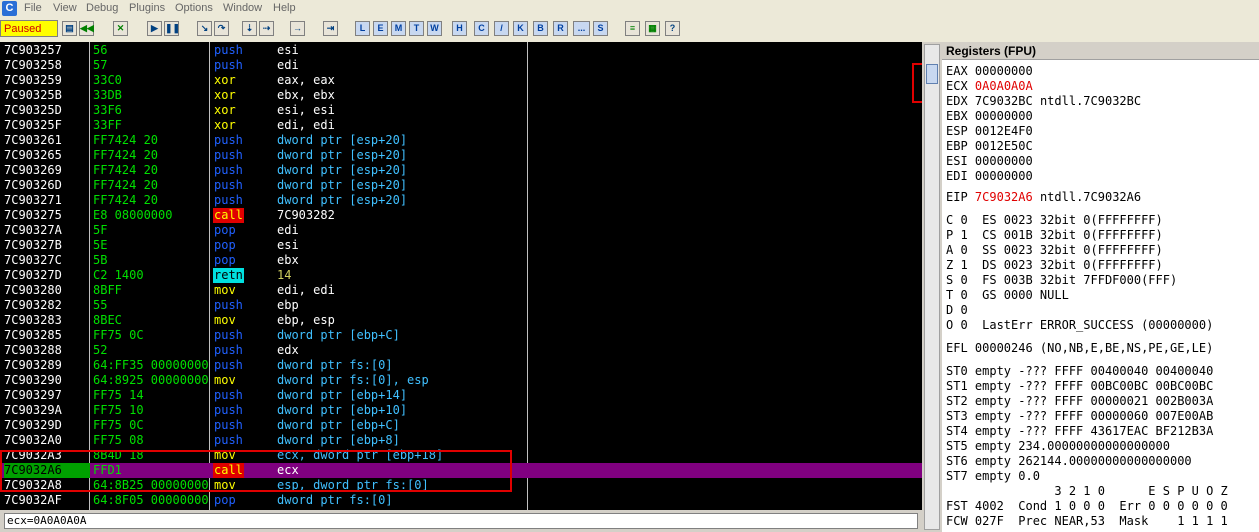 The width and height of the screenshot is (1259, 532). Describe the element at coordinates (461, 290) in the screenshot. I see `disasm-row: 7C903280 8BFF mov edi, edi` at that location.